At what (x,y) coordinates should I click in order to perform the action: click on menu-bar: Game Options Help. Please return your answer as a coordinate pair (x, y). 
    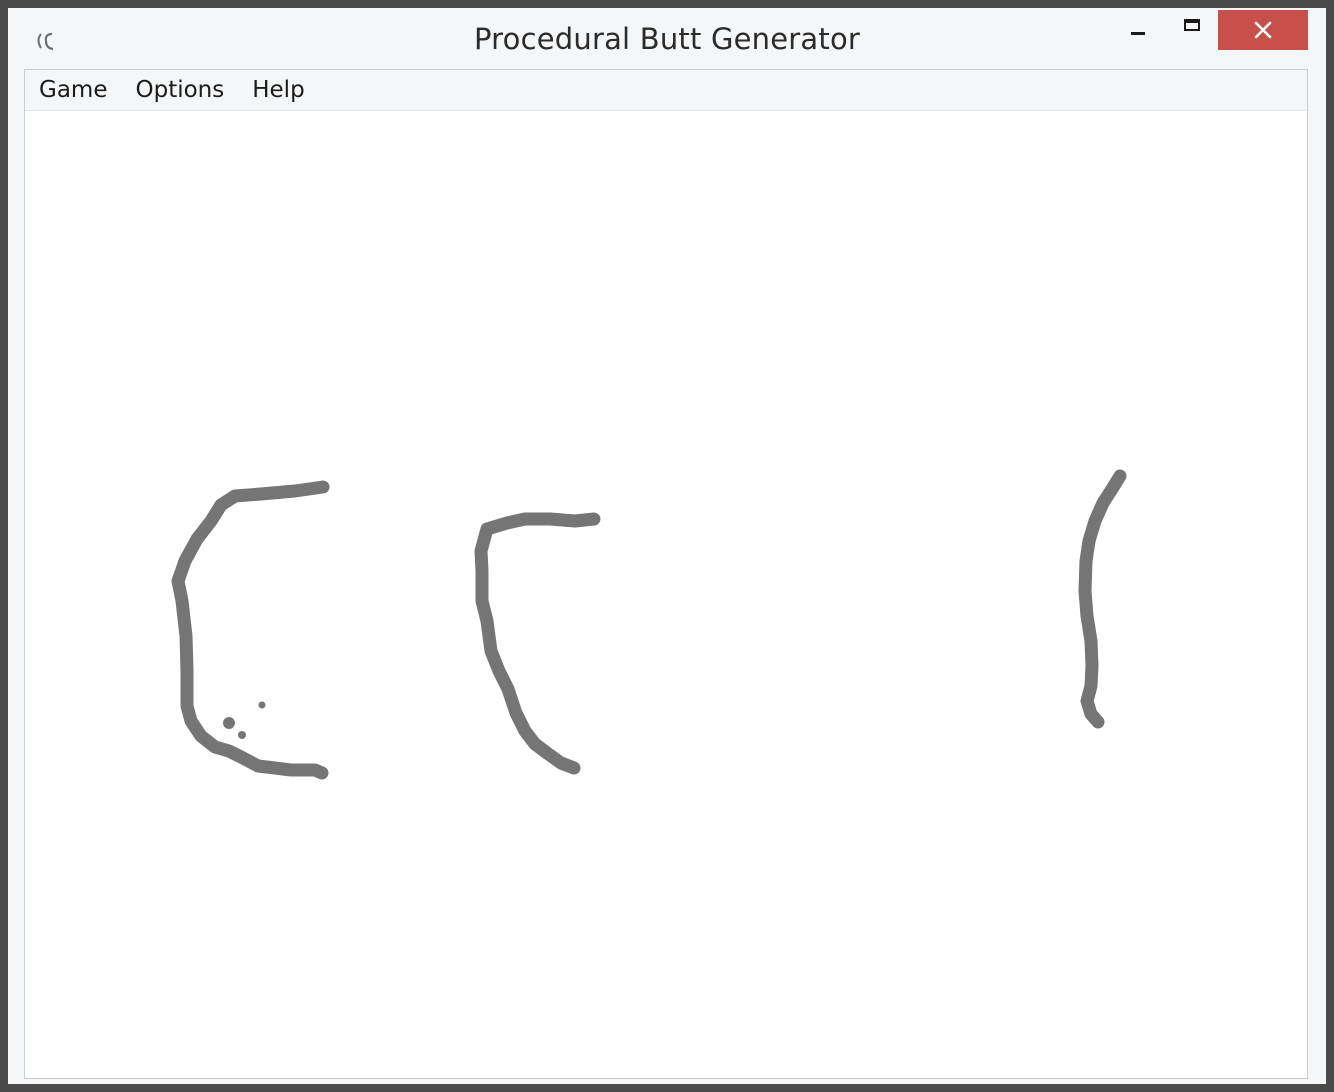
    Looking at the image, I should click on (666, 90).